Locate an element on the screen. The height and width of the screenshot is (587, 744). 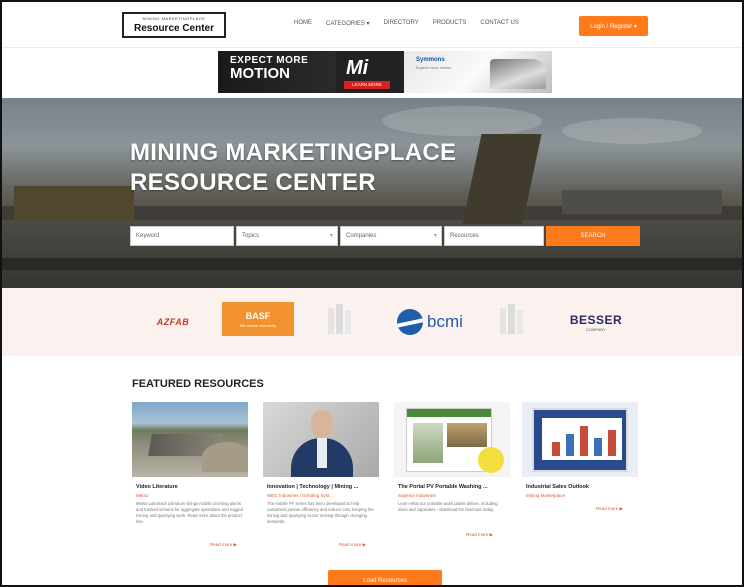
nav-item-products: PRODUCTS is located at coordinates (450, 23).